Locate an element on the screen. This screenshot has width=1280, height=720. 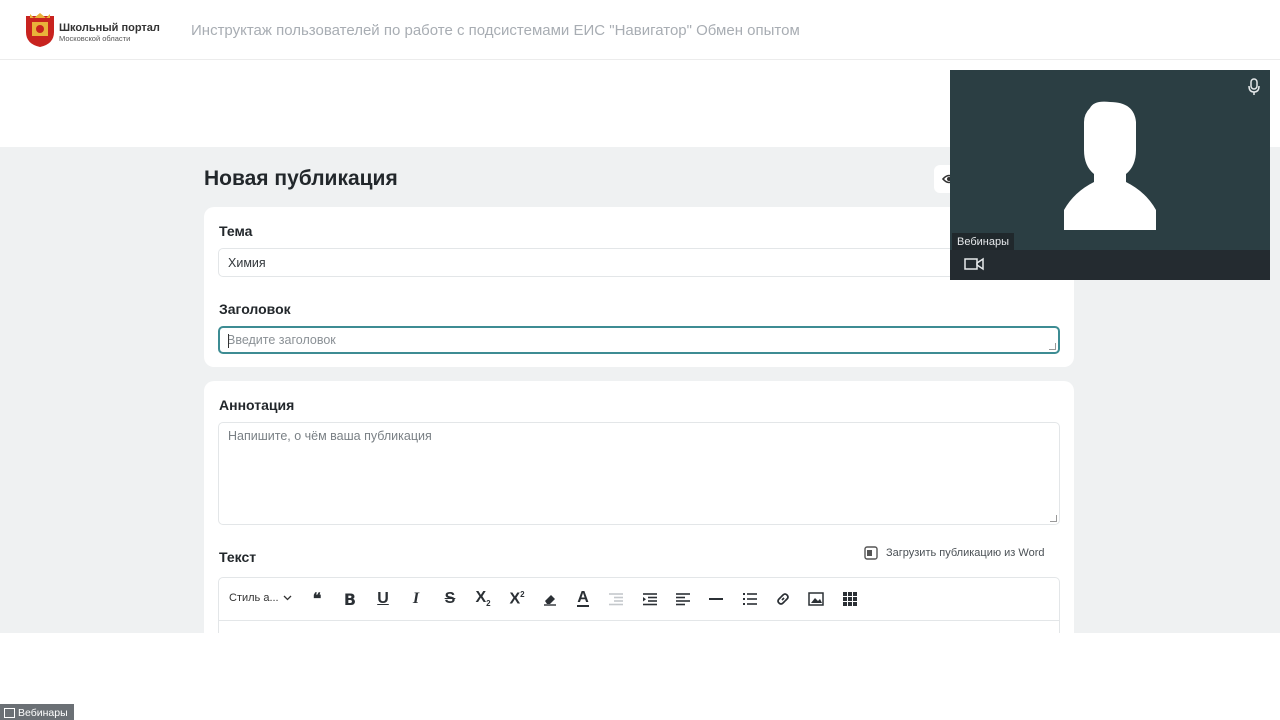
horizontal-rule-button is located at coordinates (716, 599).